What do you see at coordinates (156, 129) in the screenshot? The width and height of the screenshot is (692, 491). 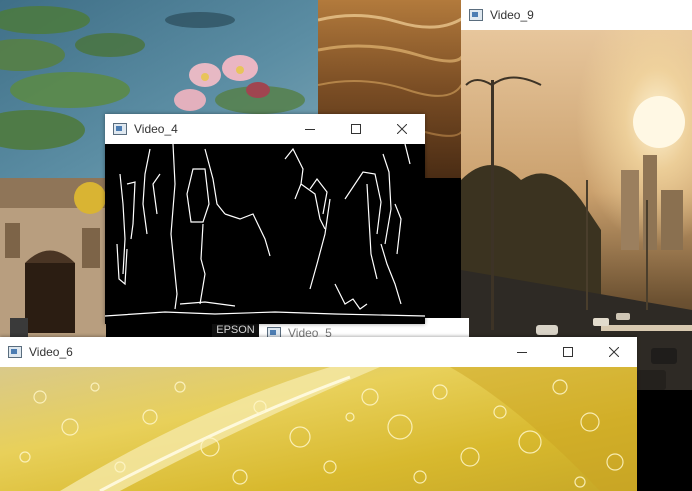 I see `window-title: Video_4` at bounding box center [156, 129].